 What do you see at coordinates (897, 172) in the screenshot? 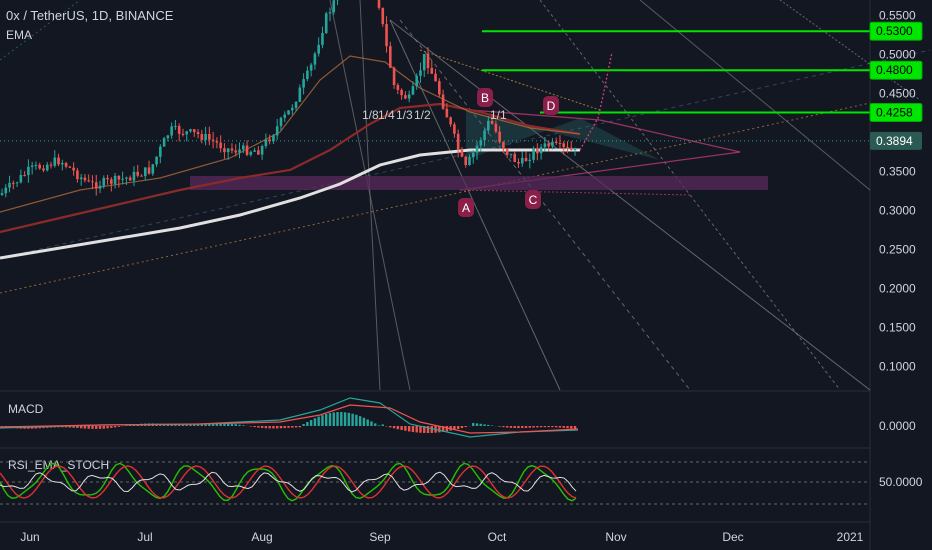
I see `y-tick-label: 0.3500` at bounding box center [897, 172].